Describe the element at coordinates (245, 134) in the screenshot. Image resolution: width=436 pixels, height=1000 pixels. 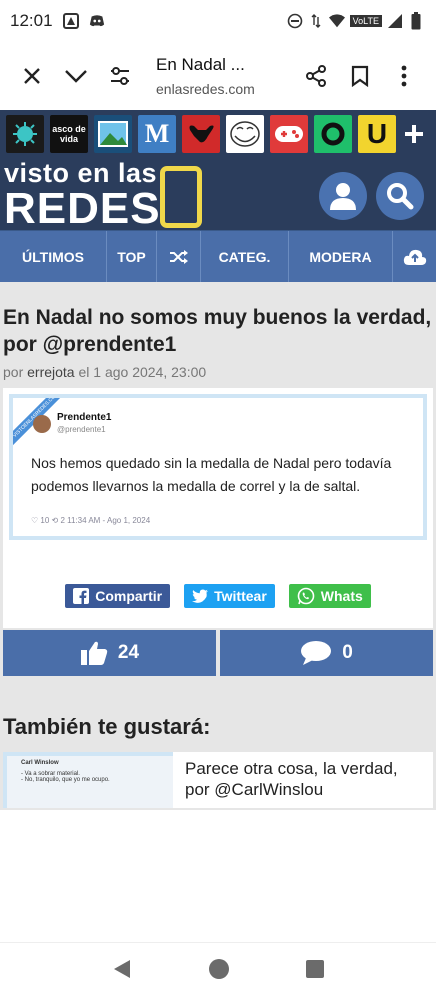
I see `trollface-icon` at that location.